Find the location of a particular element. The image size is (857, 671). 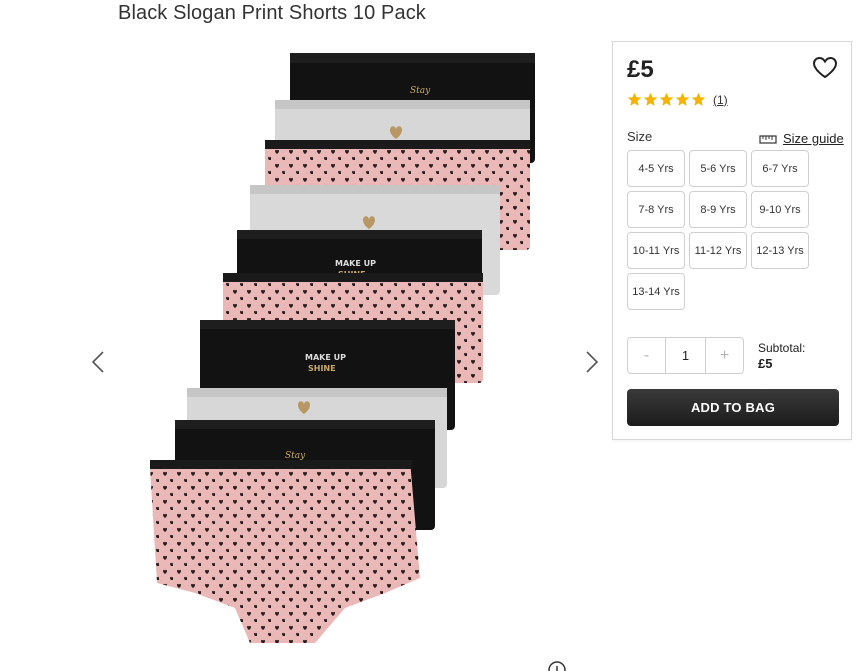

ruler-icon is located at coordinates (768, 139).